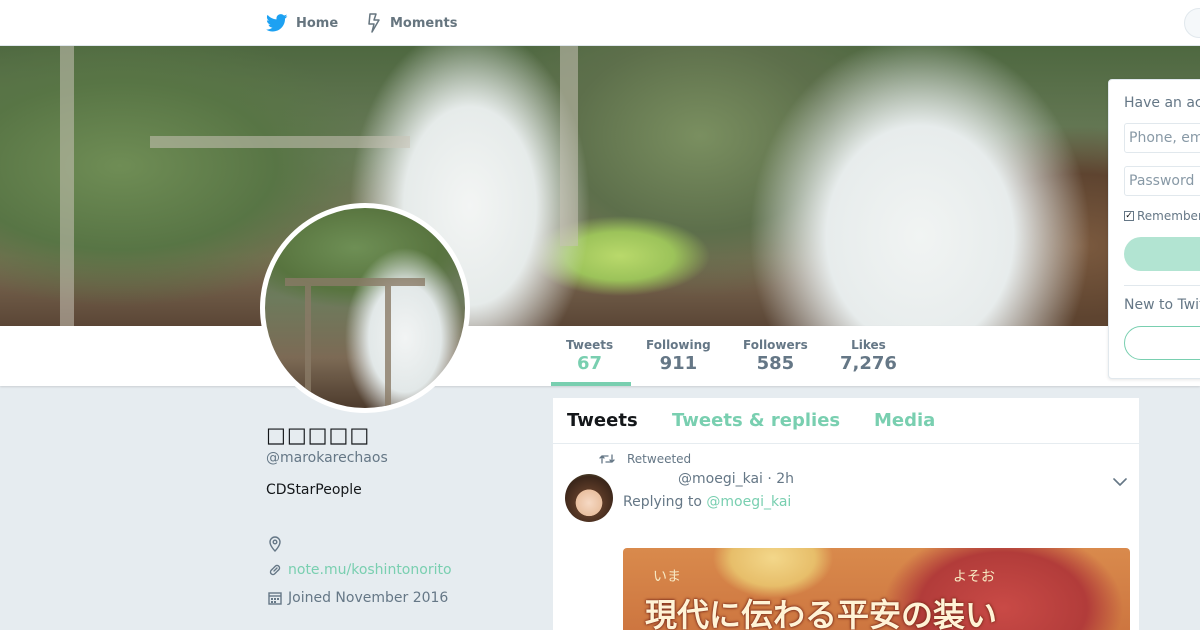 This screenshot has width=1200, height=630. Describe the element at coordinates (736, 479) in the screenshot. I see `tweet-author-handle: @moegi_kai · 2h` at that location.